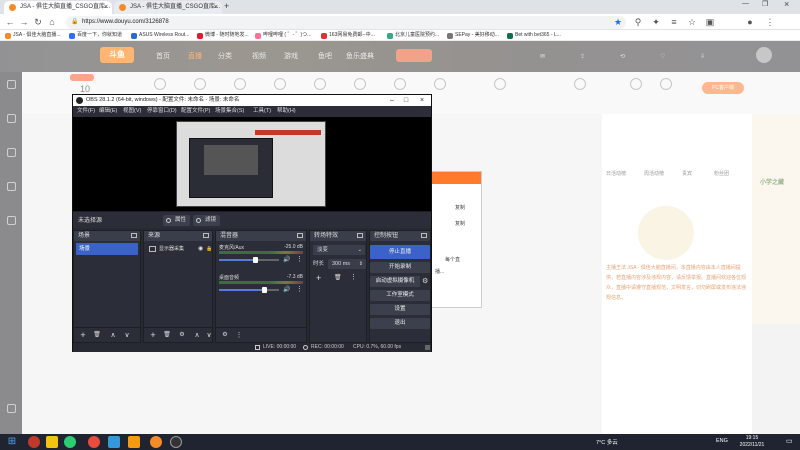 The image size is (800, 450). I want to click on chrome-icon, so click(156, 442).